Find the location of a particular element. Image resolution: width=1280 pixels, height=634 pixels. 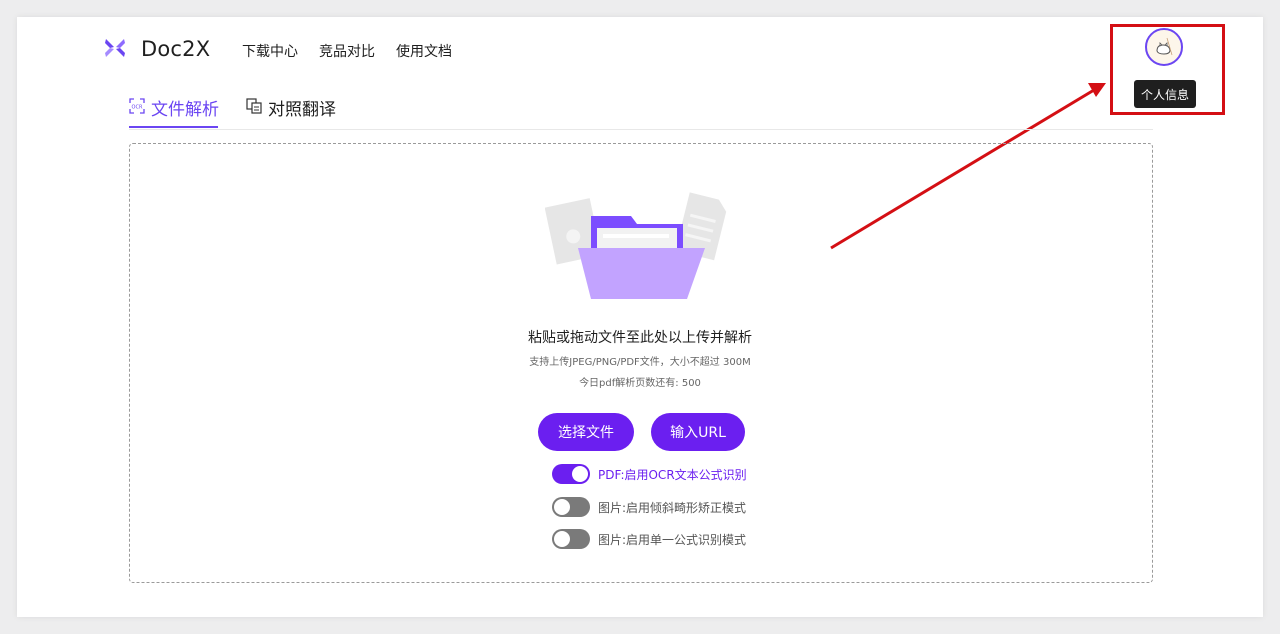

doc2x-logo-icon is located at coordinates (115, 48).